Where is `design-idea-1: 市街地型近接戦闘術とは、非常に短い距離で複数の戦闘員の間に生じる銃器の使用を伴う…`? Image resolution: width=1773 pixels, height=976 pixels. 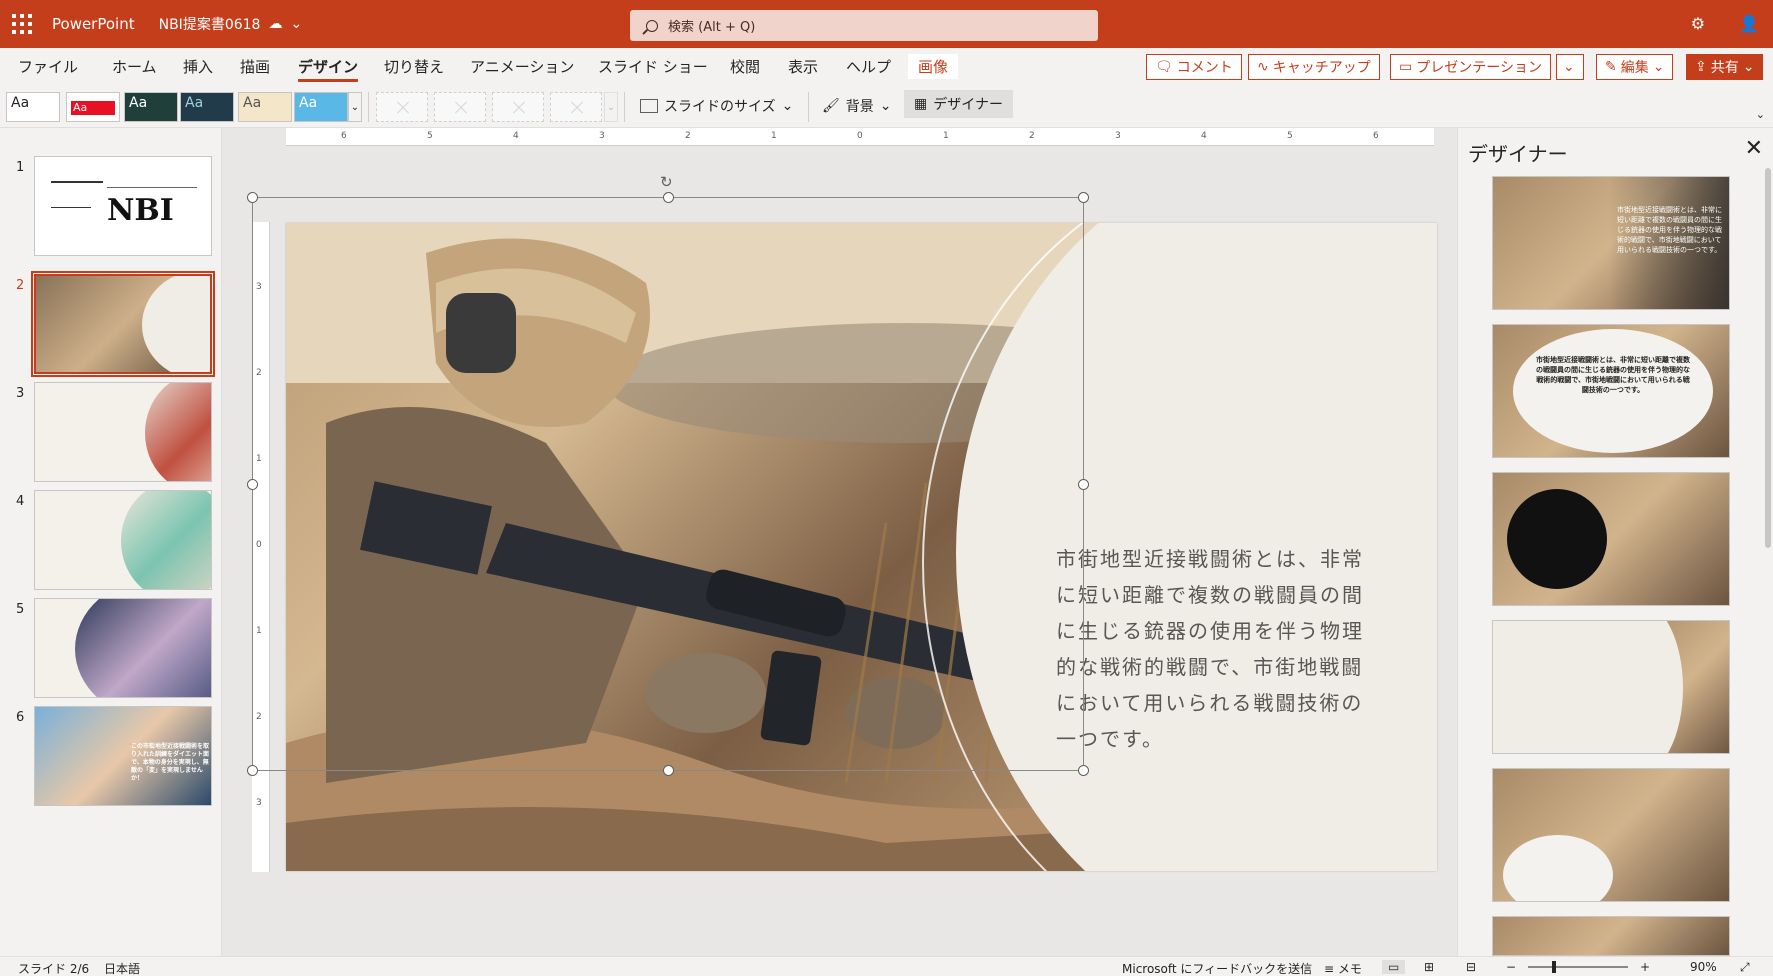 design-idea-1: 市街地型近接戦闘術とは、非常に短い距離で複数の戦闘員の間に生じる銃器の使用を伴う… is located at coordinates (1611, 243).